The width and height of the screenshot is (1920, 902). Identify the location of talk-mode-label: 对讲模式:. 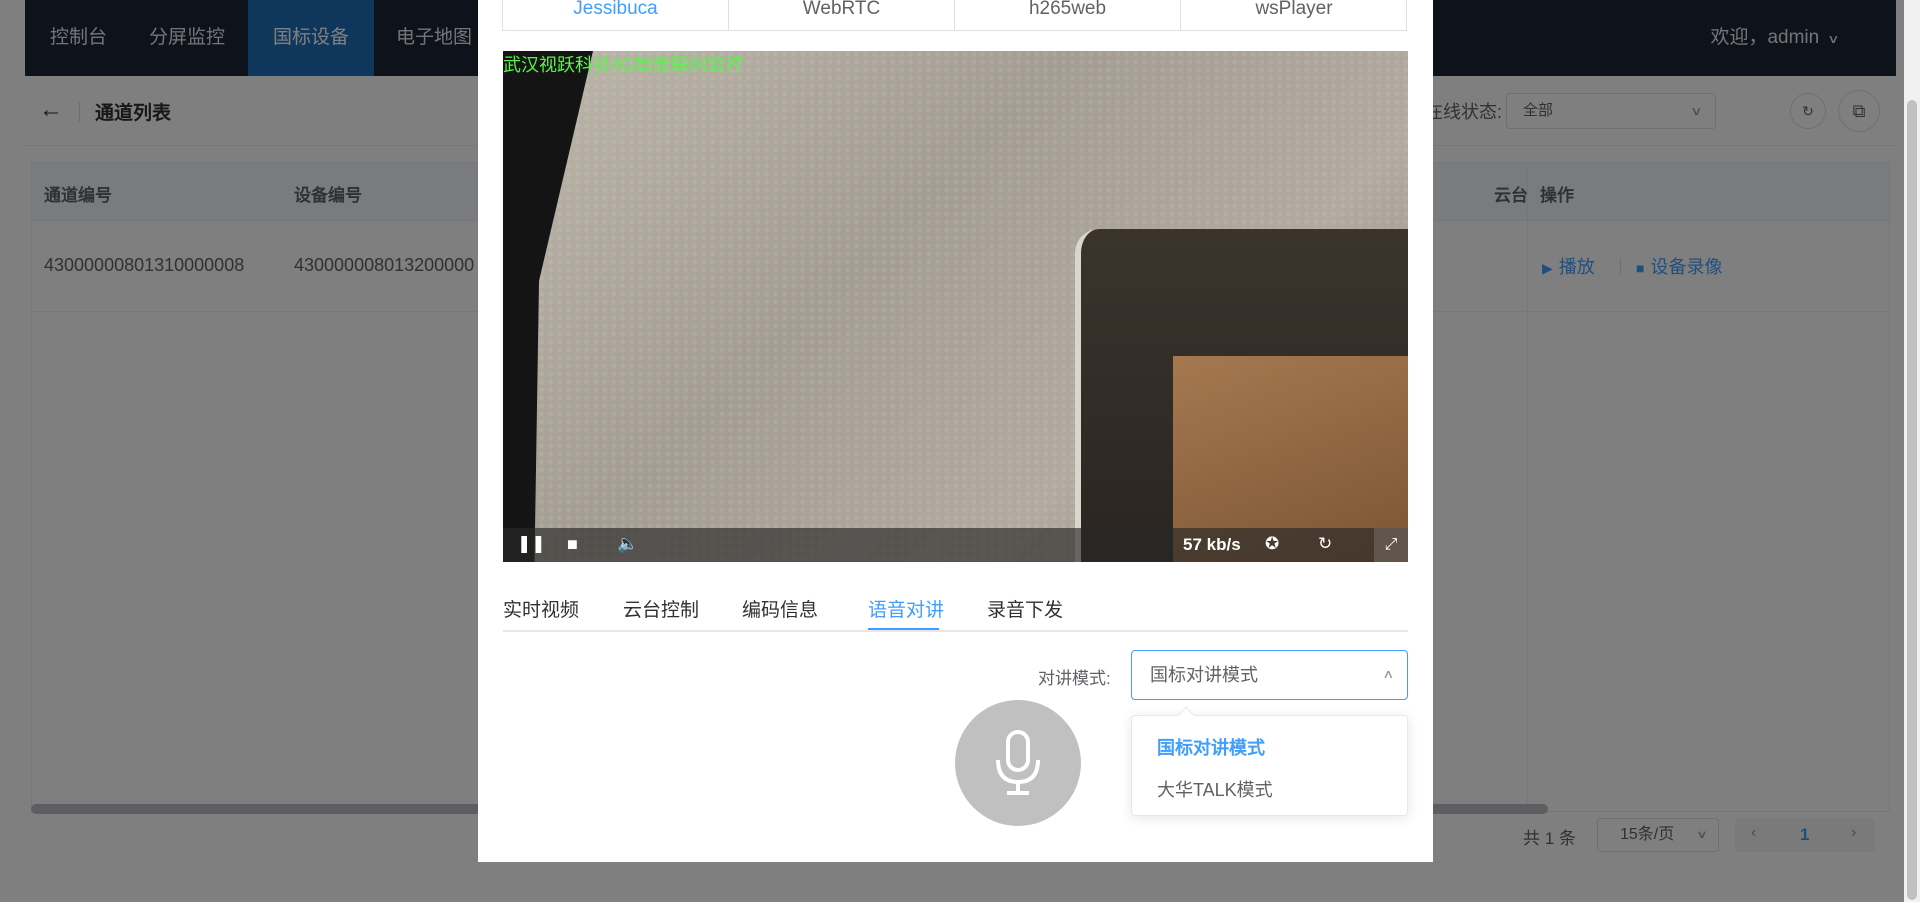
(1074, 678).